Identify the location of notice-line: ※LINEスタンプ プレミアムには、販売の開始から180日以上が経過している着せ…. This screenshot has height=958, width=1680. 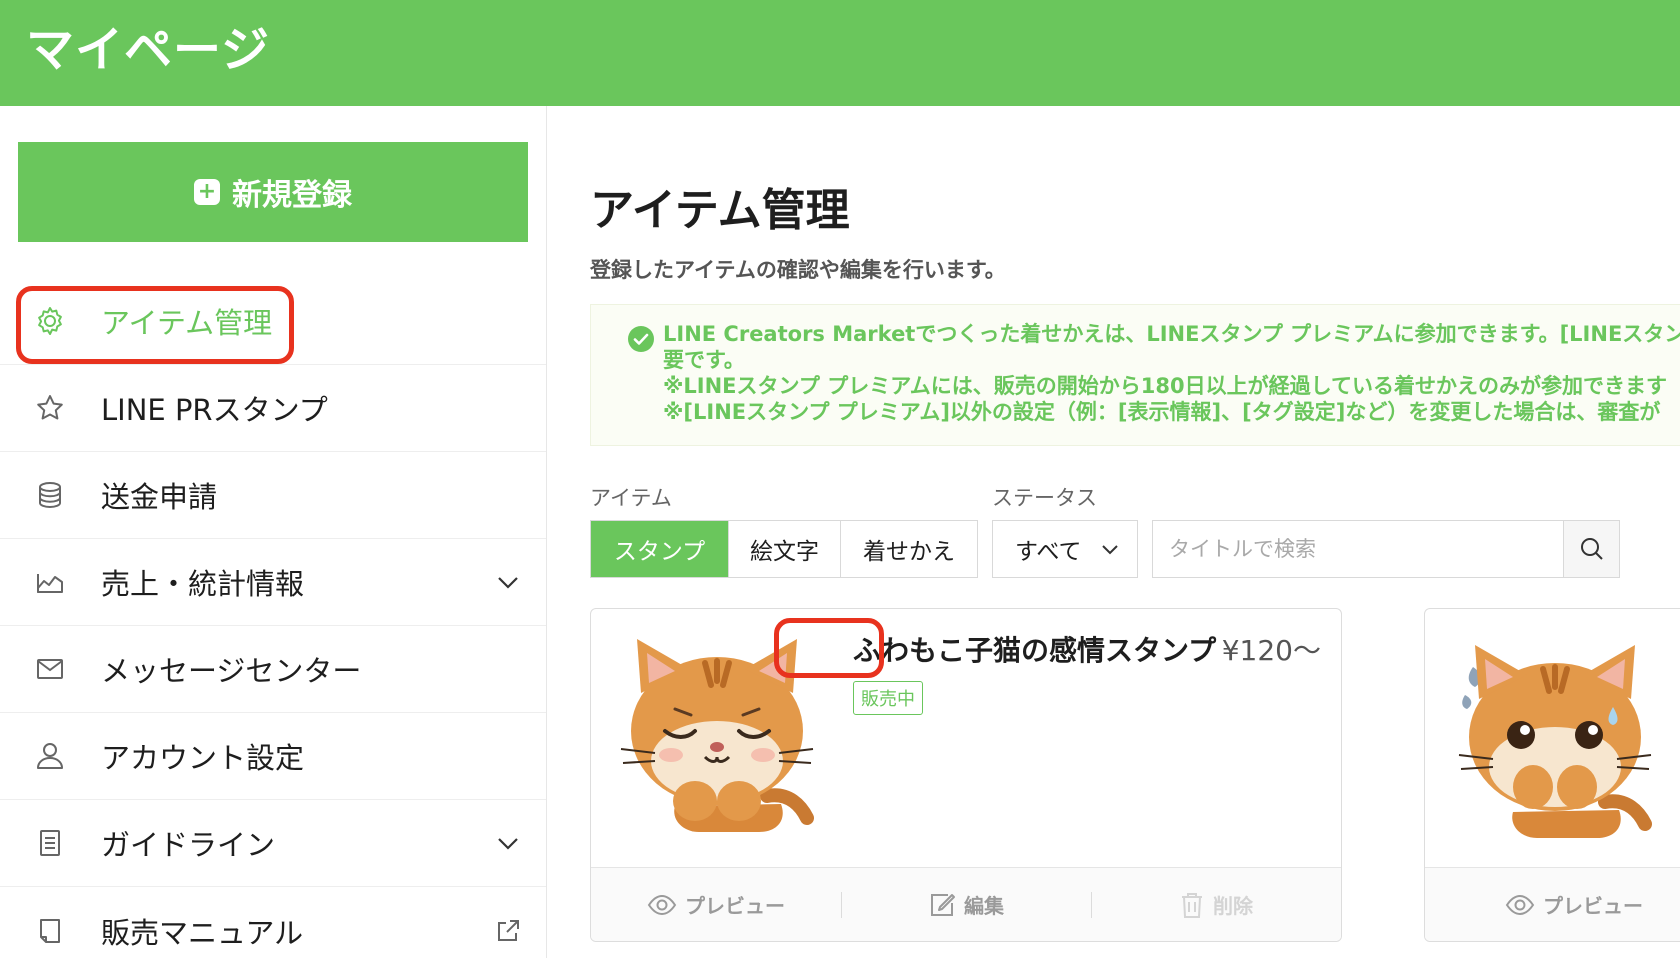
(1165, 386).